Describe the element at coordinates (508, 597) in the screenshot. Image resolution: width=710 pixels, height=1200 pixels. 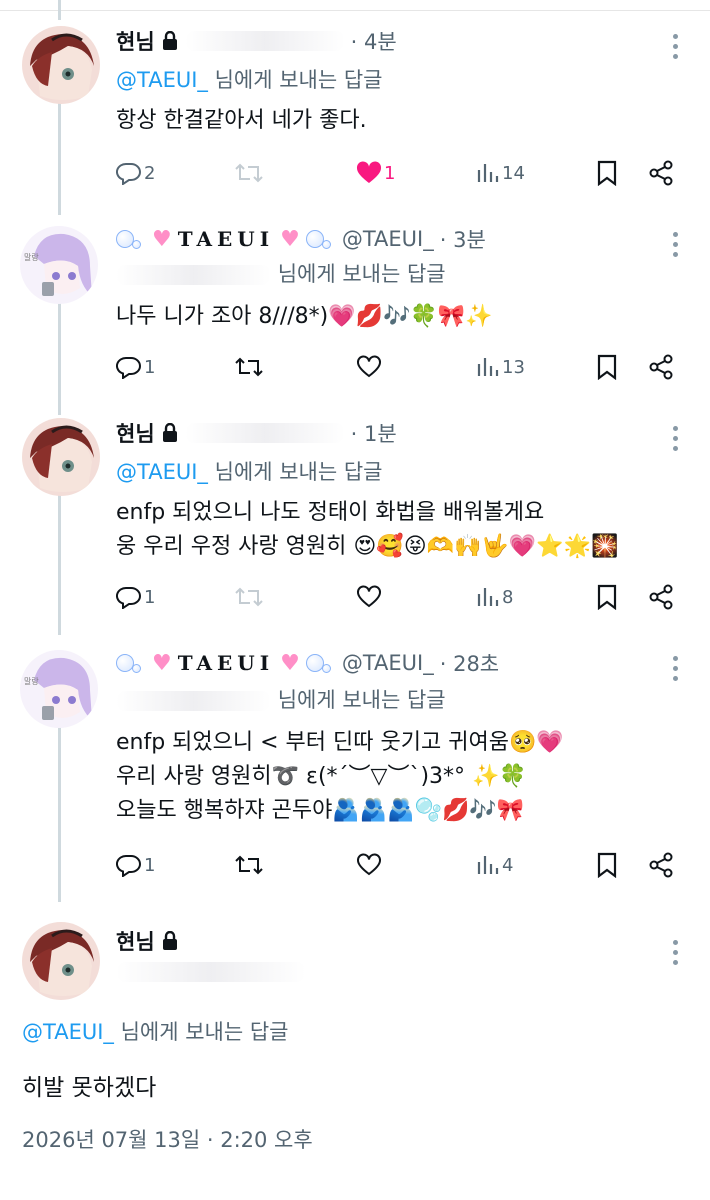
I see `views-count: 8` at that location.